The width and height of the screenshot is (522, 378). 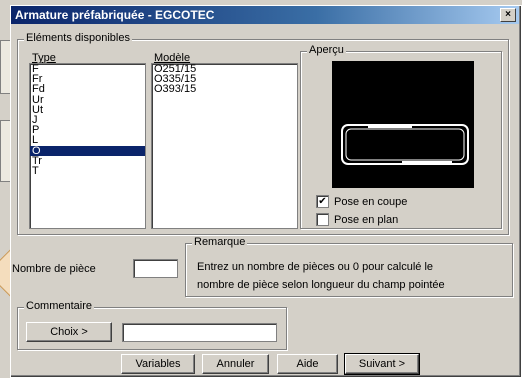 I want to click on elements-group-label: Eléments disponibles, so click(x=78, y=38).